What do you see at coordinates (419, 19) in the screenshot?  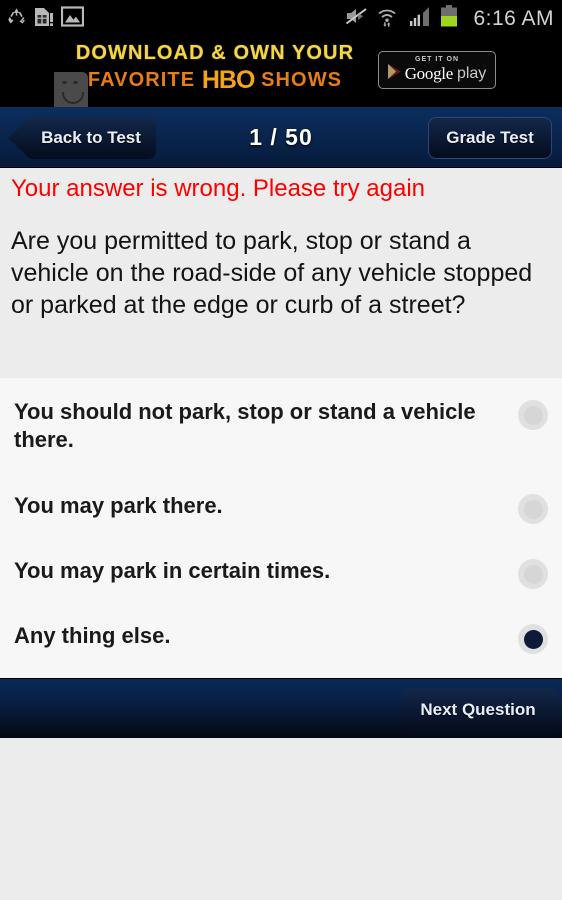 I see `signal-bars-icon` at bounding box center [419, 19].